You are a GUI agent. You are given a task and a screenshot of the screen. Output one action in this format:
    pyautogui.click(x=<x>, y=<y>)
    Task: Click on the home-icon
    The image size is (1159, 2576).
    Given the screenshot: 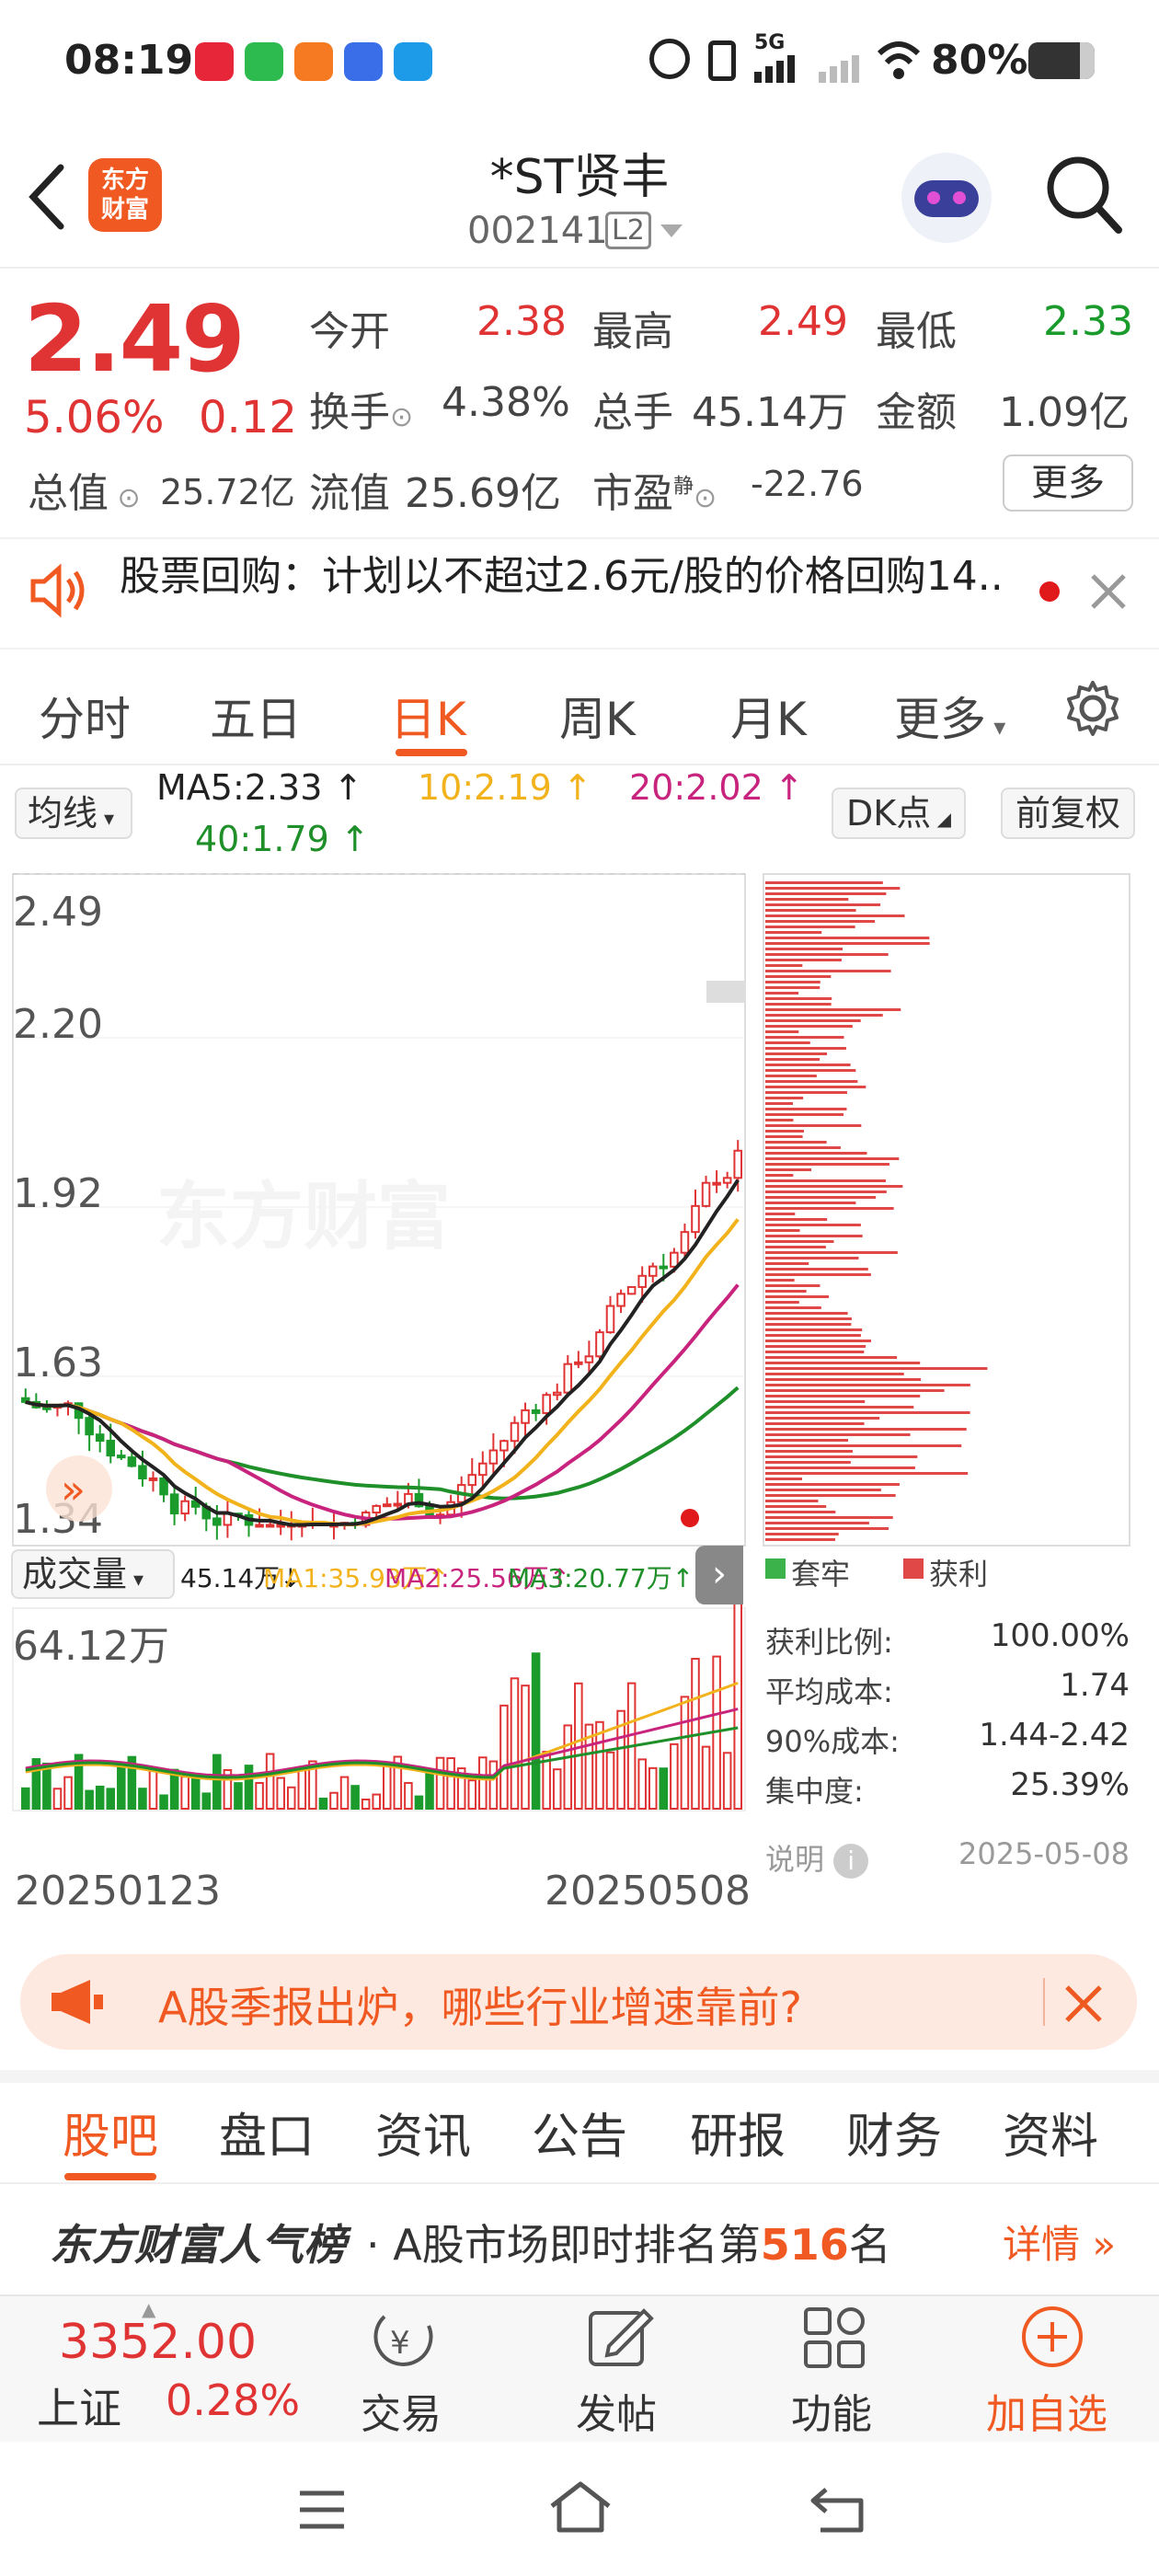 What is the action you would take?
    pyautogui.click(x=580, y=2507)
    